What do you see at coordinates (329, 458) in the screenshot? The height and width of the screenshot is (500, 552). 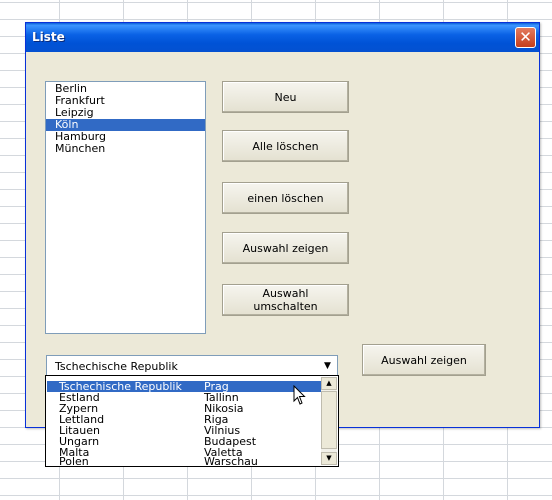 I see `scroll-down-arrow-icon: ▼` at bounding box center [329, 458].